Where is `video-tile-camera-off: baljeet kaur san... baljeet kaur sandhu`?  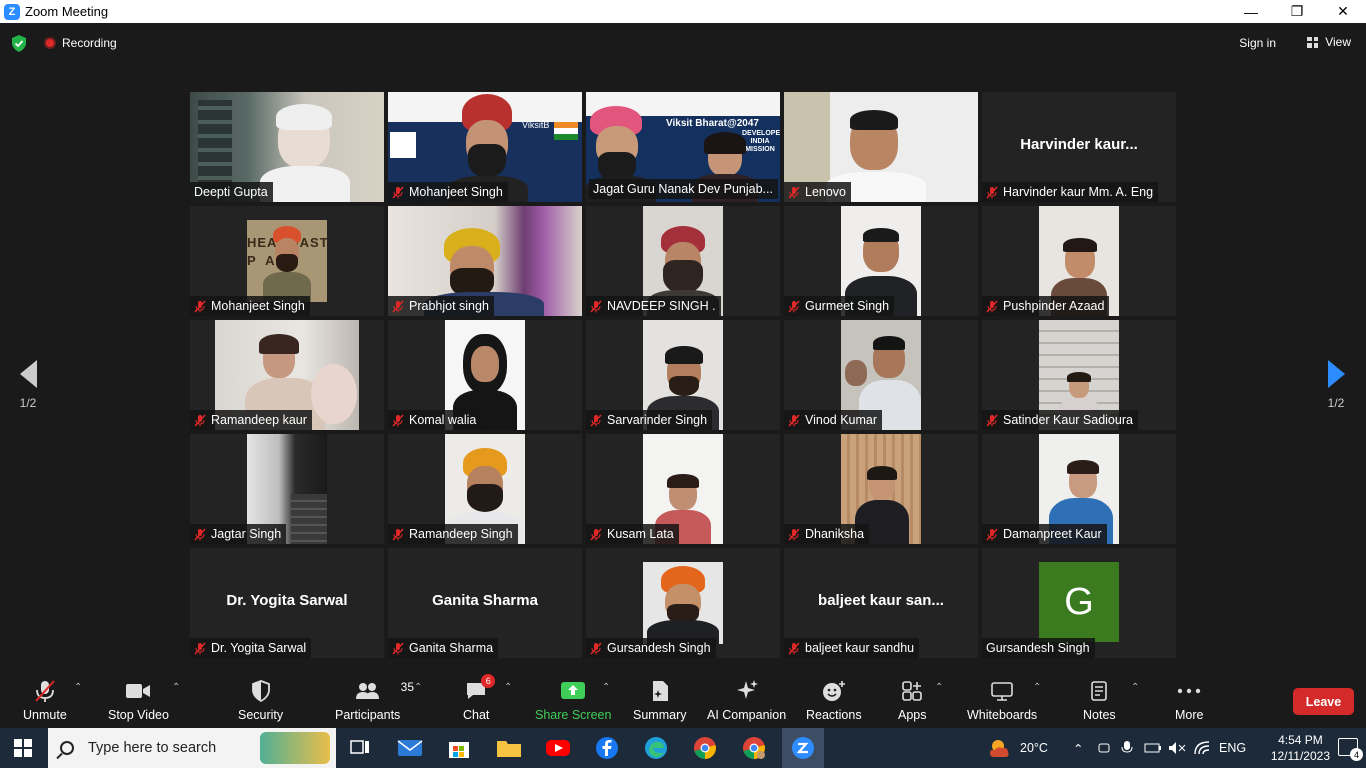
video-tile-camera-off: baljeet kaur san... baljeet kaur sandhu is located at coordinates (881, 603).